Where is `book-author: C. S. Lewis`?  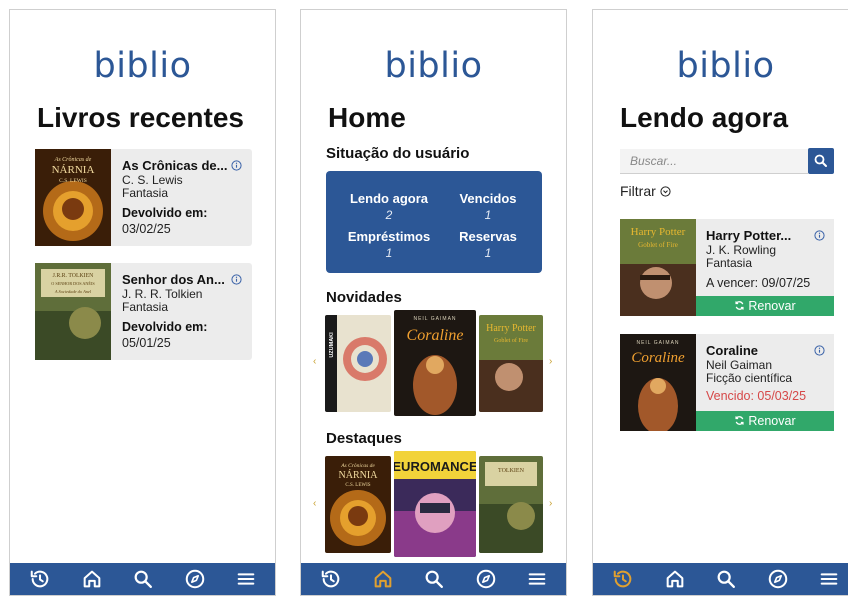 book-author: C. S. Lewis is located at coordinates (152, 180).